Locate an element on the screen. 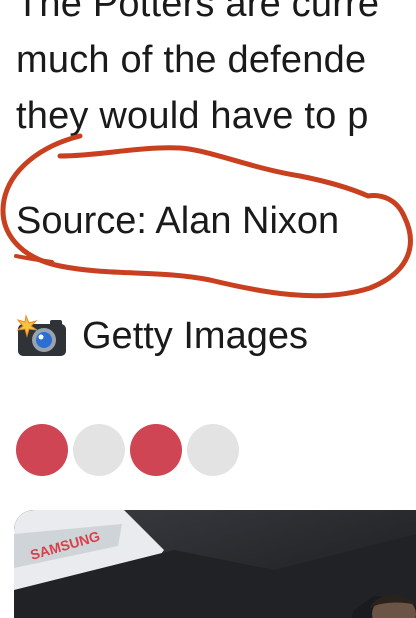  source-attribution: Source: Alan Nixon is located at coordinates (178, 221).